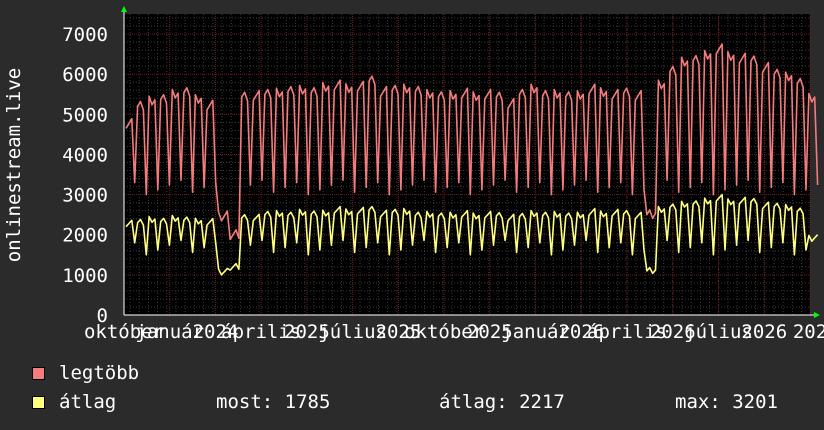 The width and height of the screenshot is (824, 430). What do you see at coordinates (38, 402) in the screenshot?
I see `legend-swatch-avg` at bounding box center [38, 402].